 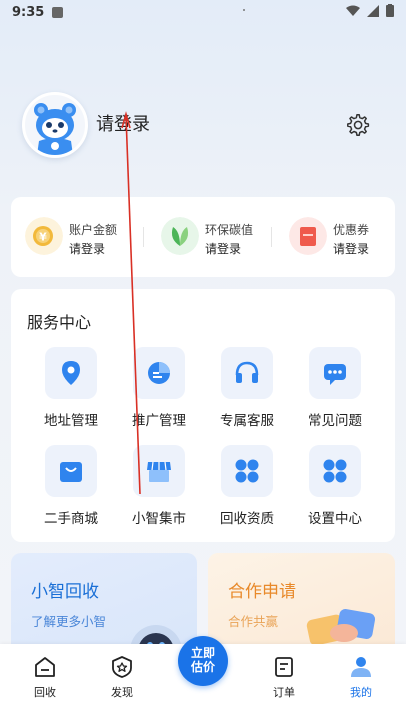 What do you see at coordinates (104, 600) in the screenshot?
I see `promo-card-recycle: 小智回收 了解更多小智` at bounding box center [104, 600].